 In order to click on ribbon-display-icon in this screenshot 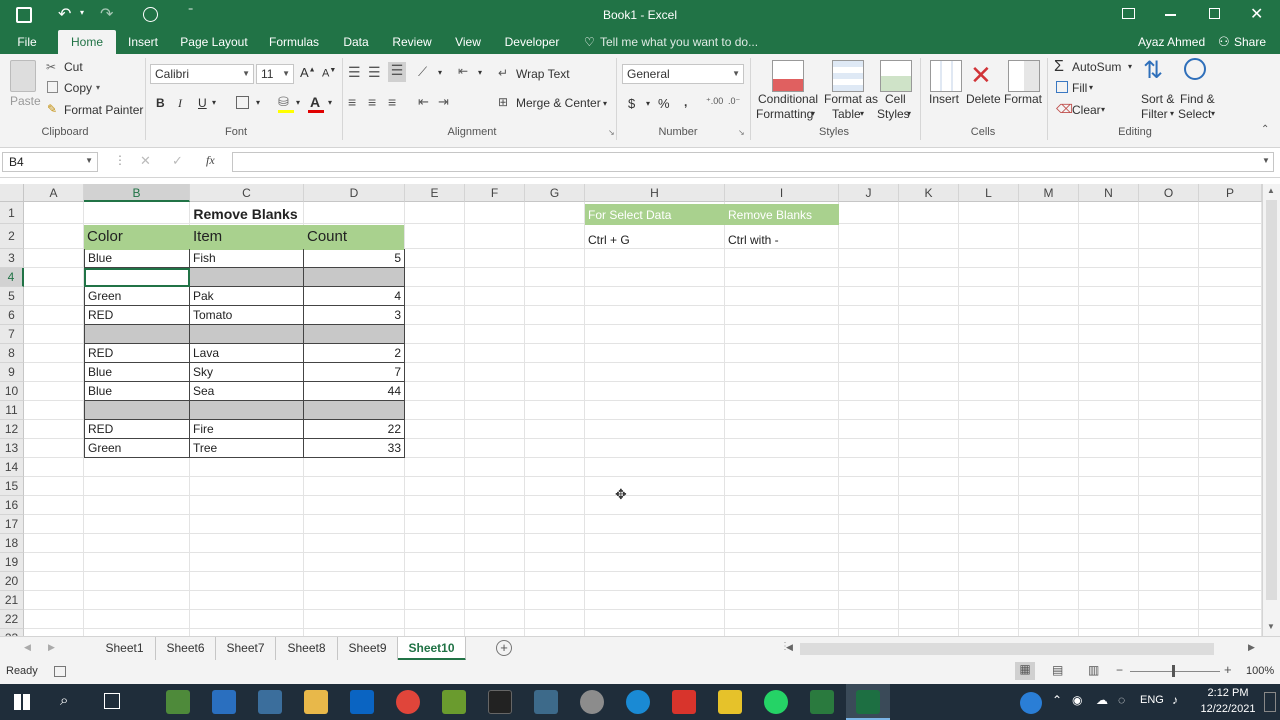, I will do `click(1128, 13)`.